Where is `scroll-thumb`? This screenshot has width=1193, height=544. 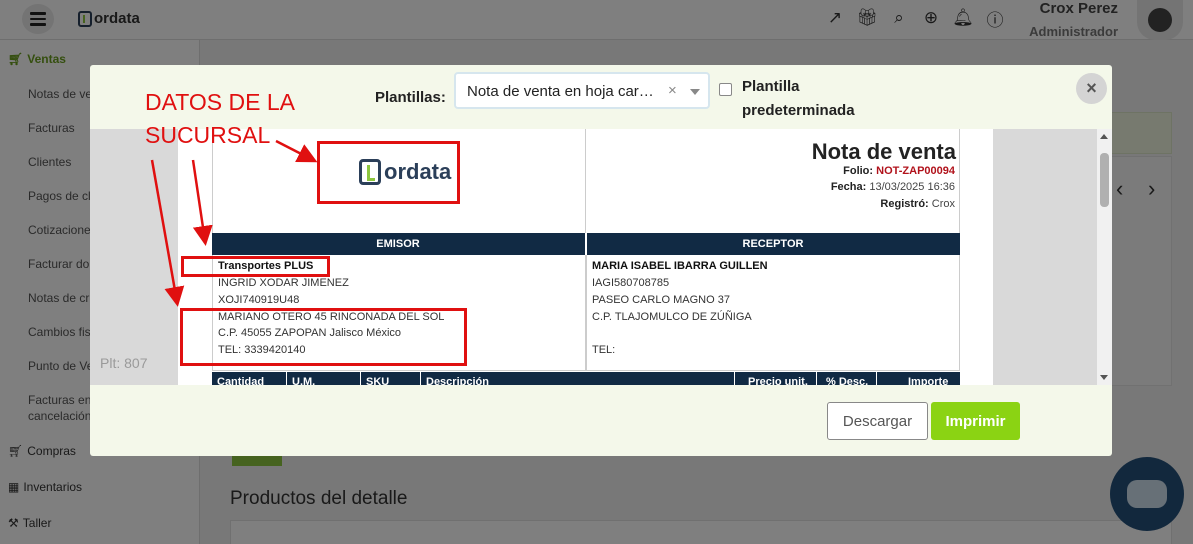 scroll-thumb is located at coordinates (1104, 180).